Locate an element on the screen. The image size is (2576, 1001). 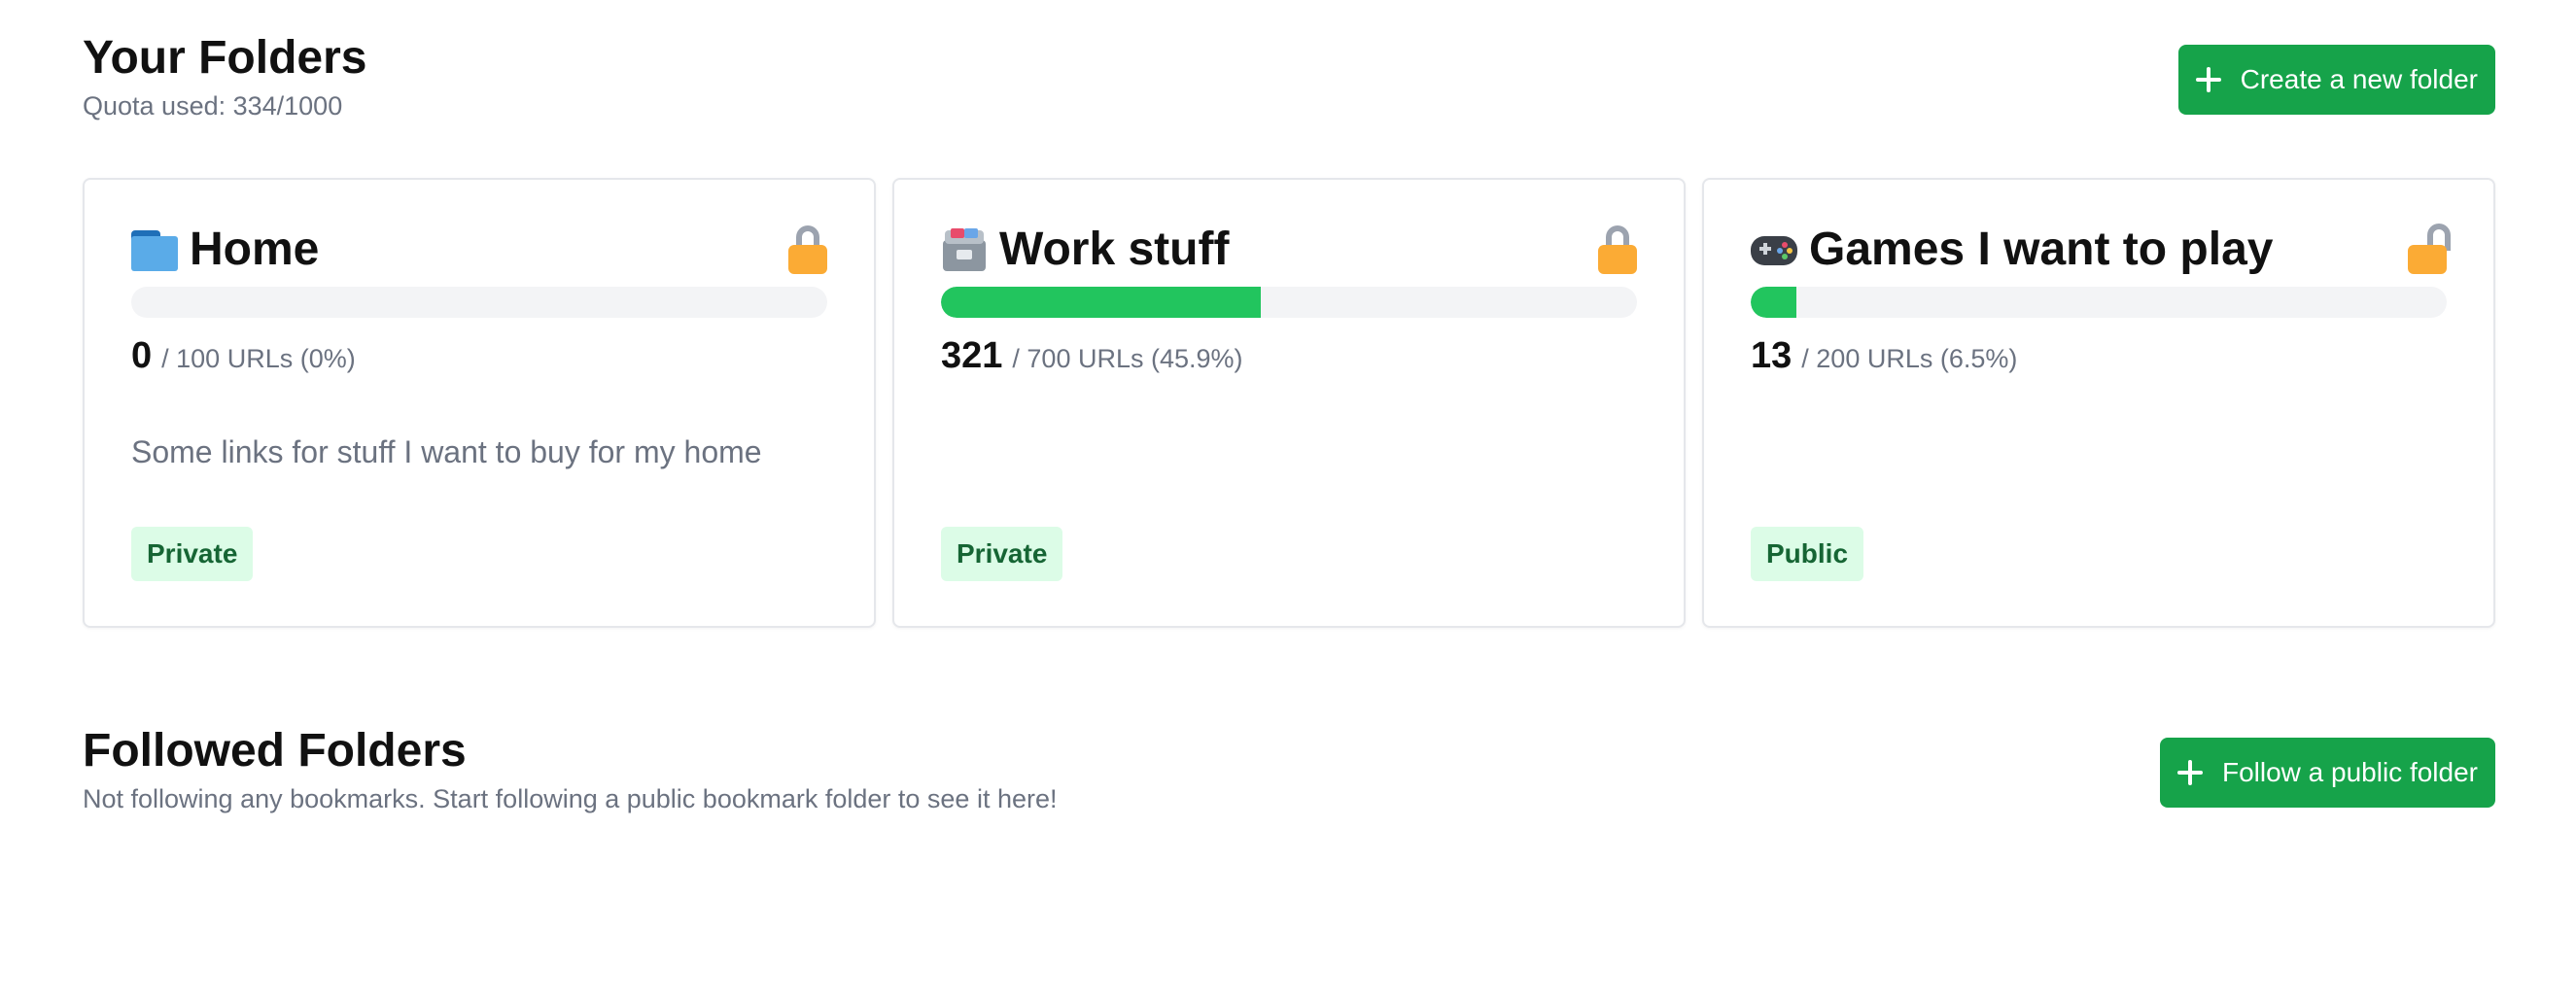
create-folder-label: Create a new folder is located at coordinates (2359, 79).